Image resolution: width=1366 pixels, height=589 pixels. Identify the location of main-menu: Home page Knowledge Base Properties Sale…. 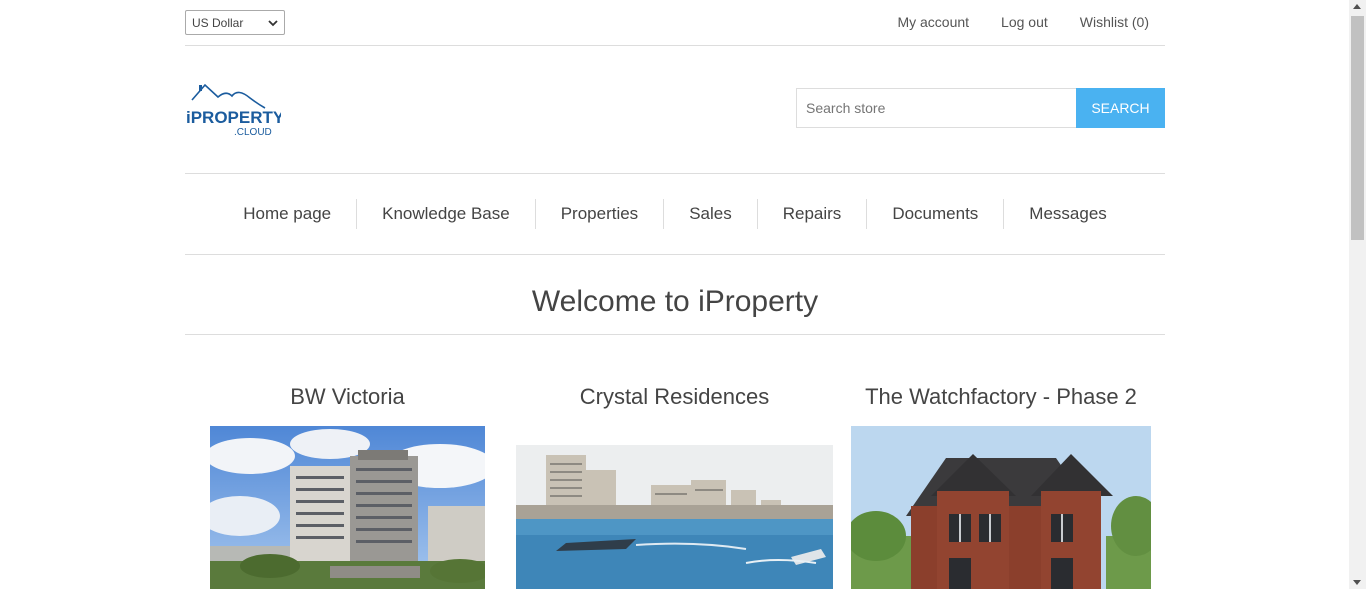
(675, 214).